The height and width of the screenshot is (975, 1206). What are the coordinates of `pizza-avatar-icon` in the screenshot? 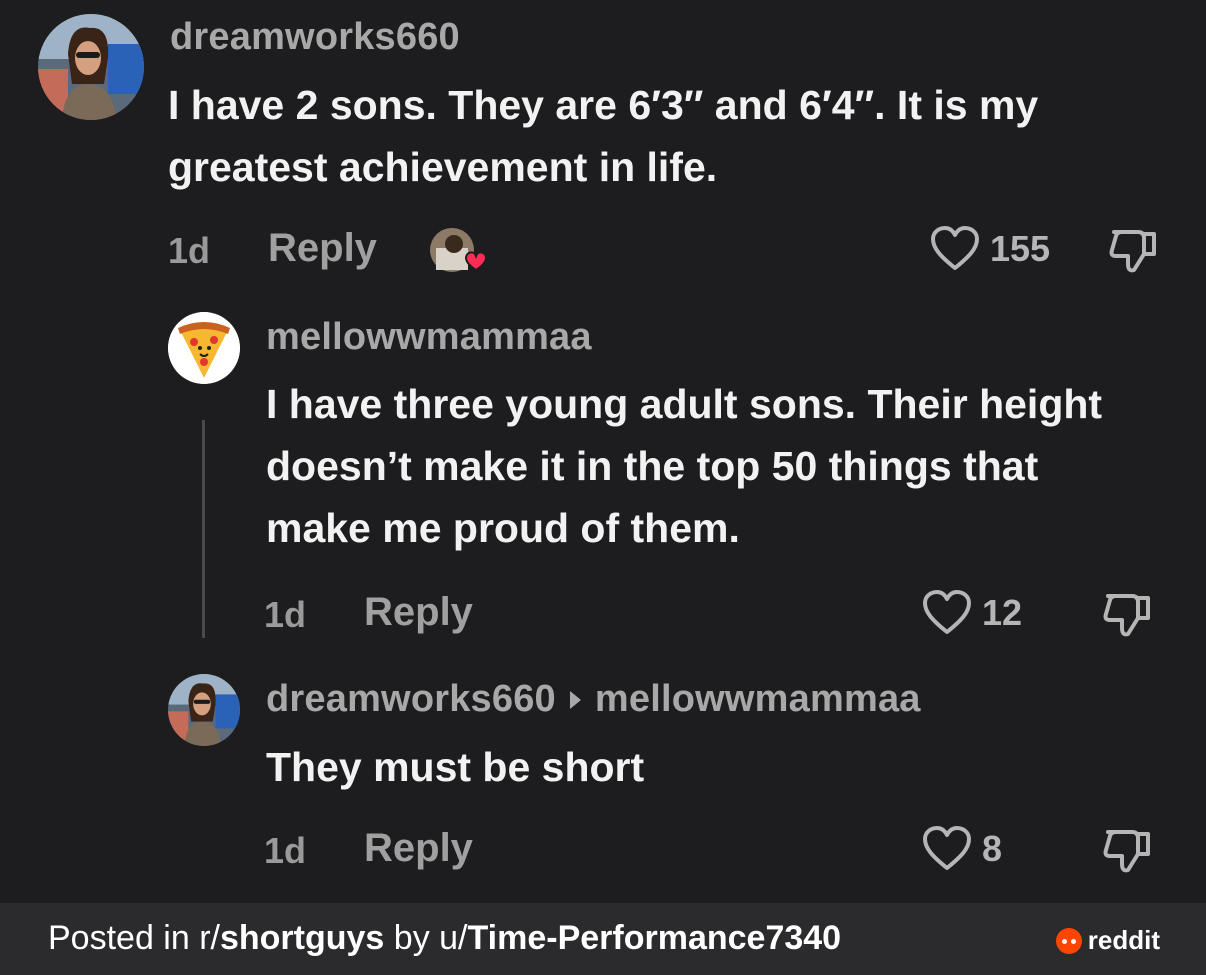 It's located at (204, 348).